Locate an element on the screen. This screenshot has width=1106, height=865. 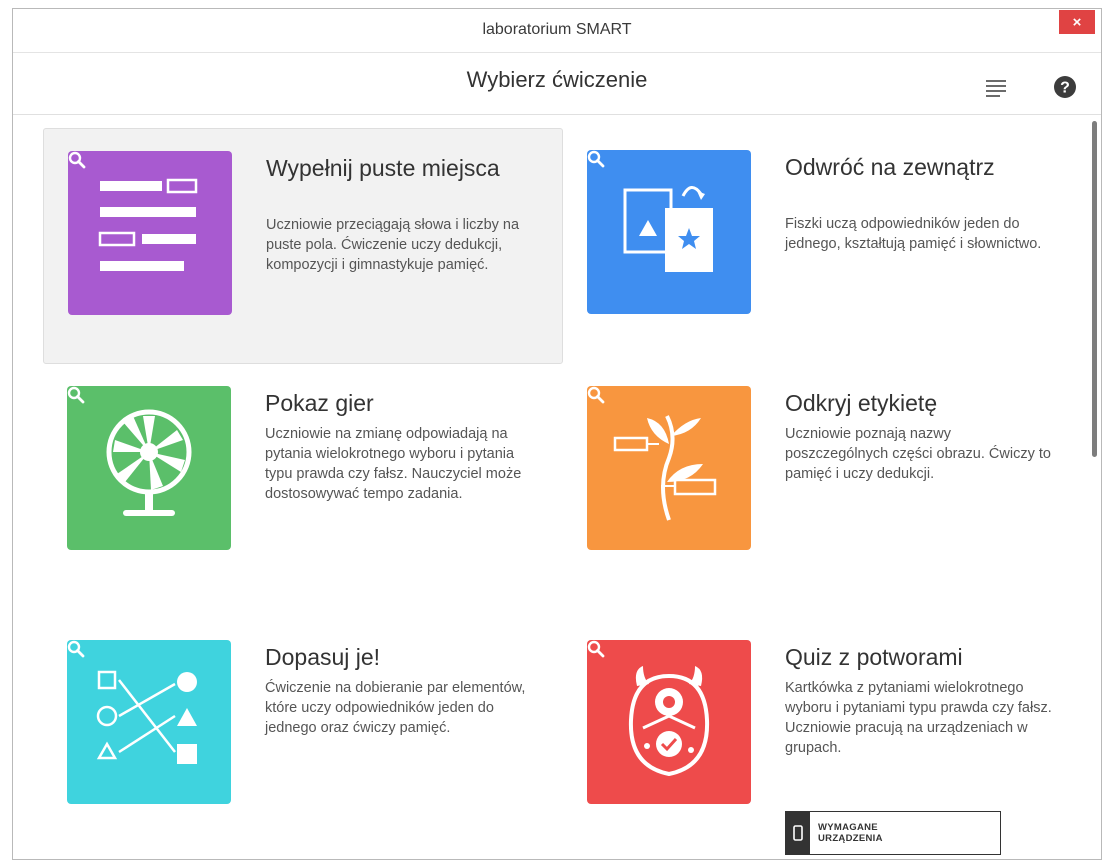
window-title: laboratorium SMART is located at coordinates (557, 29).